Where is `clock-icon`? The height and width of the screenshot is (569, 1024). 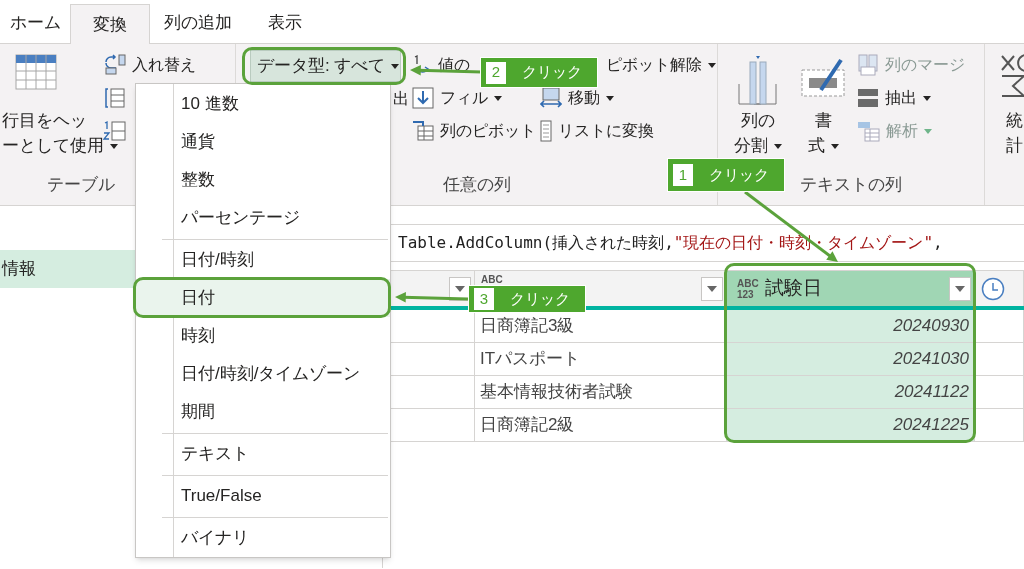 clock-icon is located at coordinates (993, 288).